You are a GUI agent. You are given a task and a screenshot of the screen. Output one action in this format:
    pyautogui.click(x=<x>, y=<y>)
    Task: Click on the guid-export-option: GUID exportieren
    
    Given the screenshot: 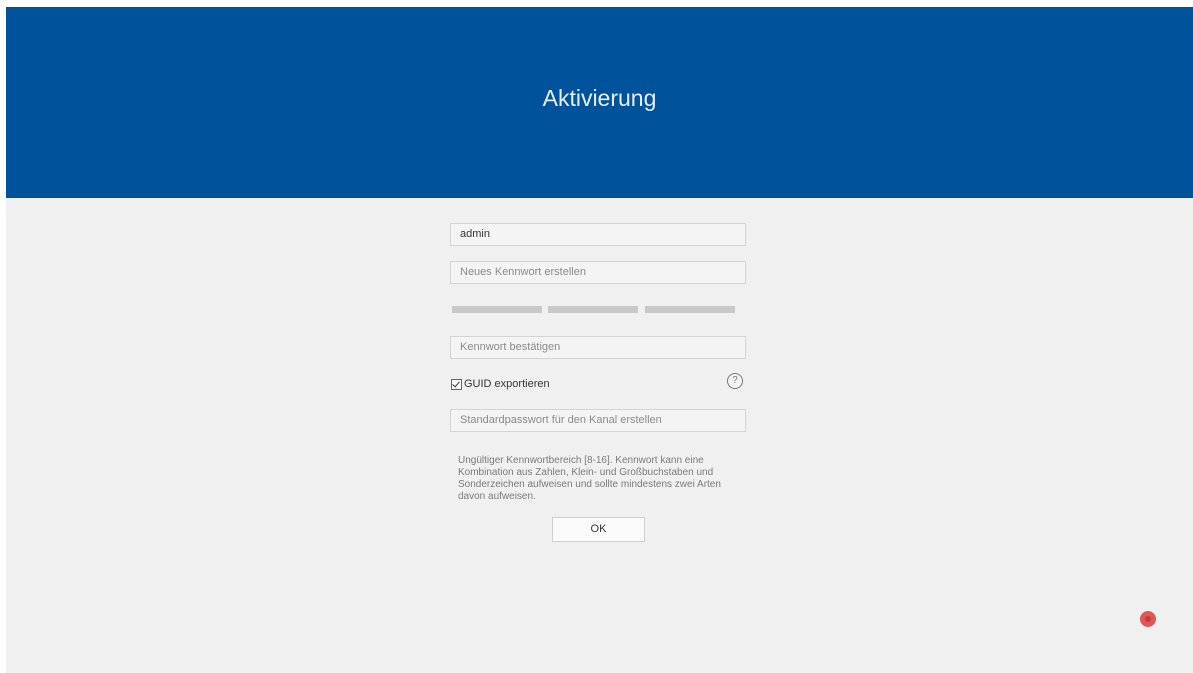 What is the action you would take?
    pyautogui.click(x=500, y=384)
    